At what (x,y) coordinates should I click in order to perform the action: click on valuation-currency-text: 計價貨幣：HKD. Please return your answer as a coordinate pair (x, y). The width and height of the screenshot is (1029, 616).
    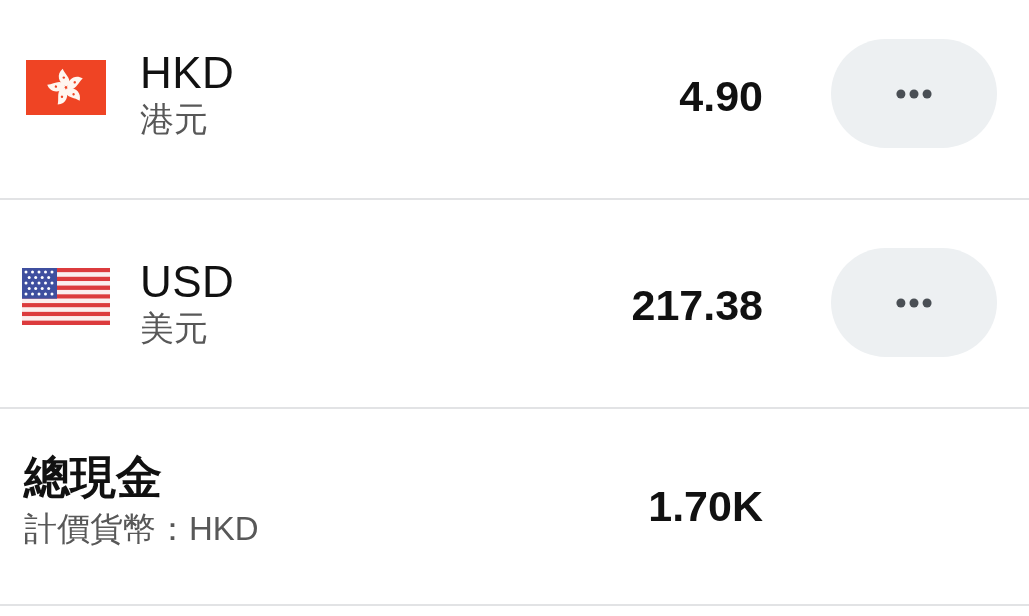
    Looking at the image, I should click on (141, 529).